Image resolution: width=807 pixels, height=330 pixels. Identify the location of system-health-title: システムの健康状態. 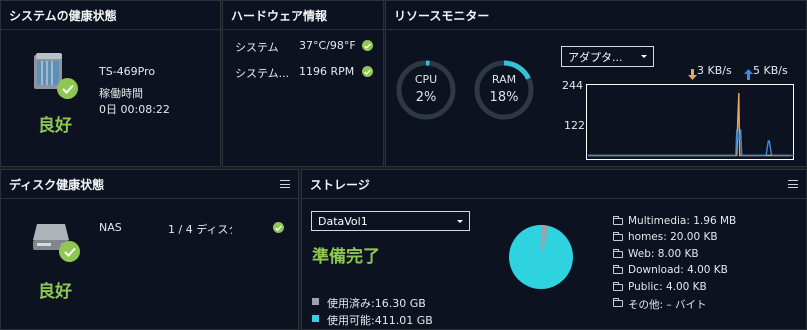
(63, 15).